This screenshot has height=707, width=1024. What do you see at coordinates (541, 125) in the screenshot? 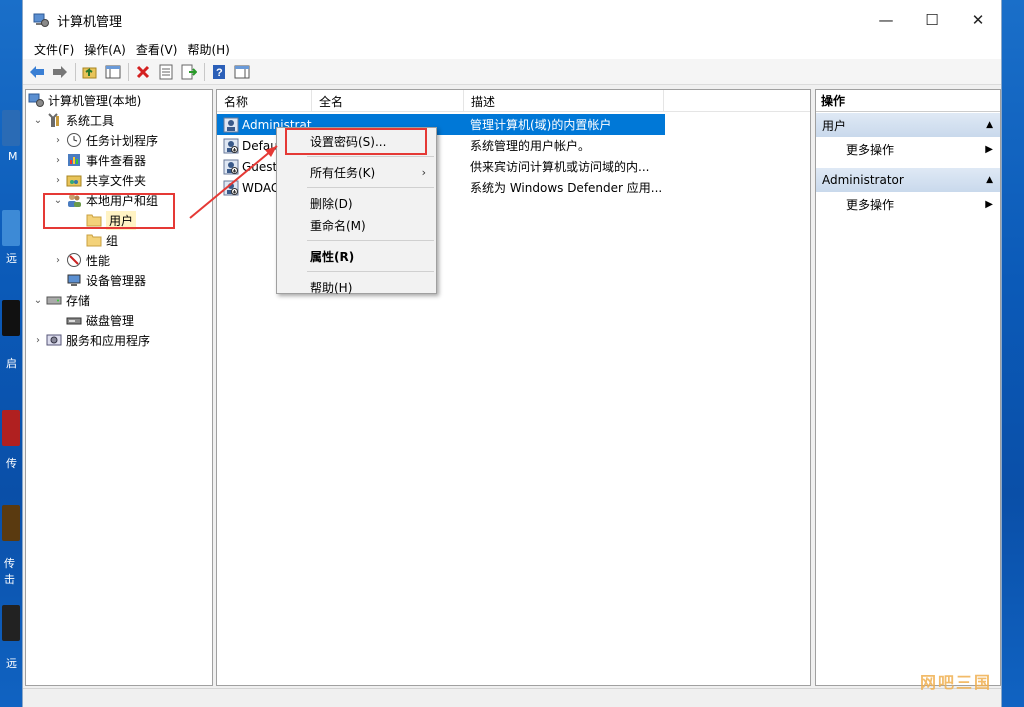
I see `user-description: 管理计算机(域)的内置帐户` at bounding box center [541, 125].